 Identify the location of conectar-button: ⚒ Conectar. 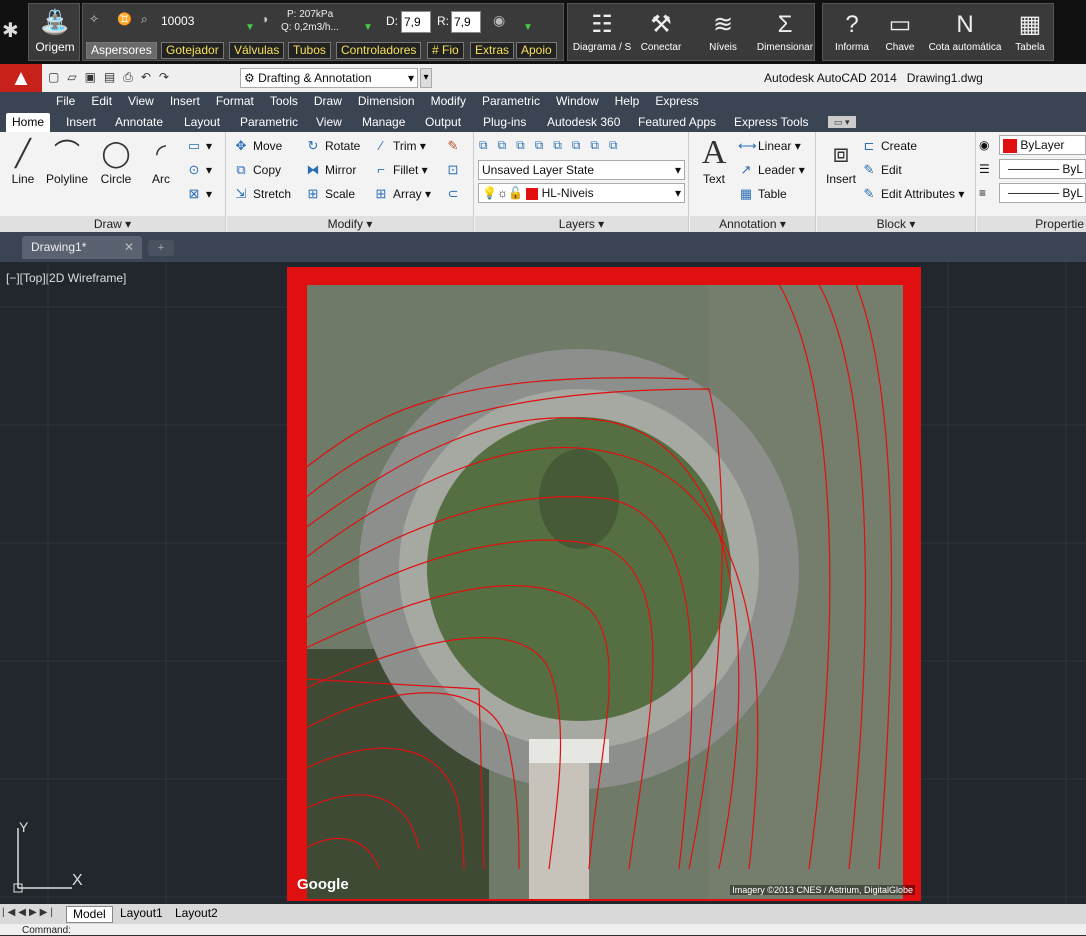
(661, 34).